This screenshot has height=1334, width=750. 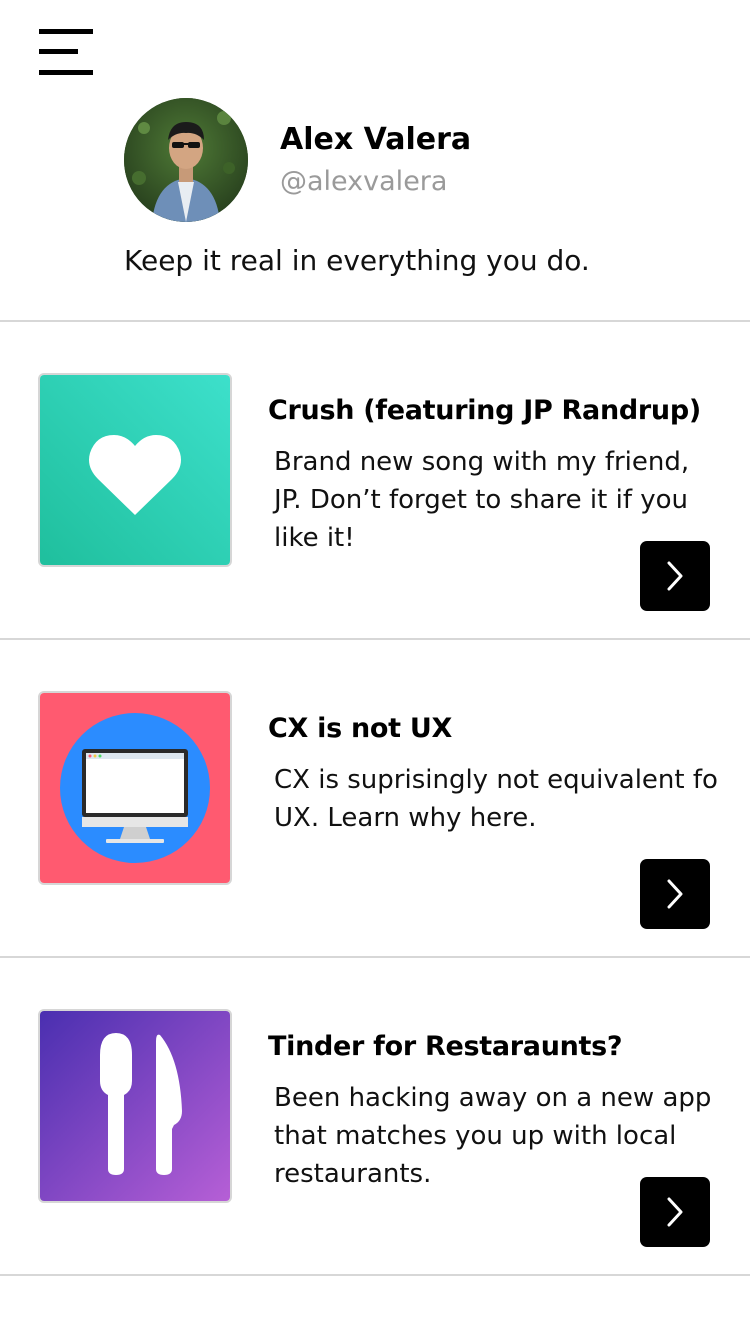 I want to click on heart-icon, so click(x=135, y=470).